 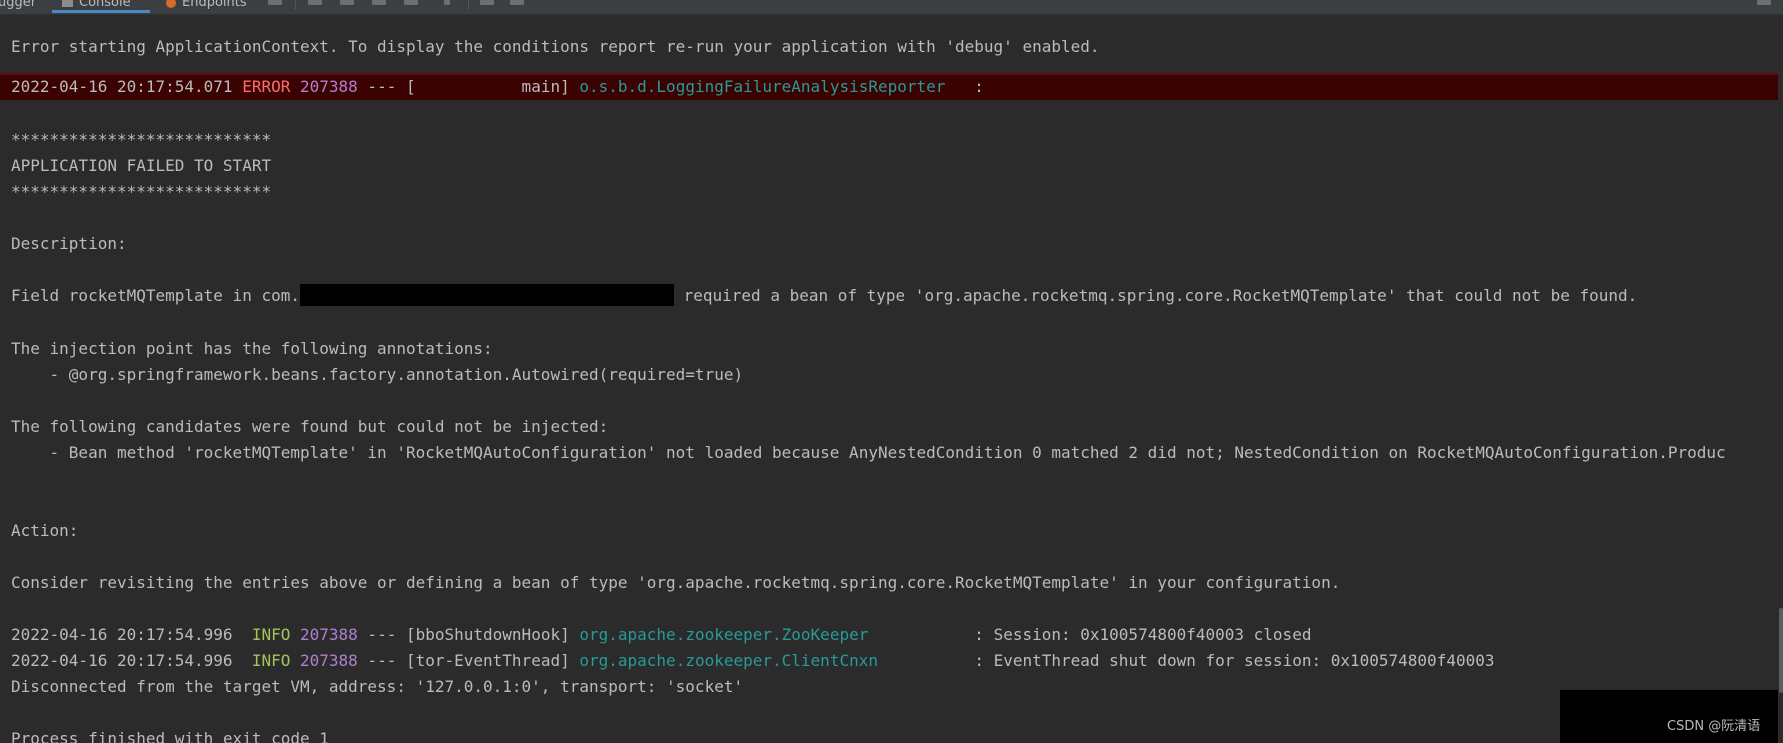 What do you see at coordinates (964, 86) in the screenshot?
I see `log-message: :` at bounding box center [964, 86].